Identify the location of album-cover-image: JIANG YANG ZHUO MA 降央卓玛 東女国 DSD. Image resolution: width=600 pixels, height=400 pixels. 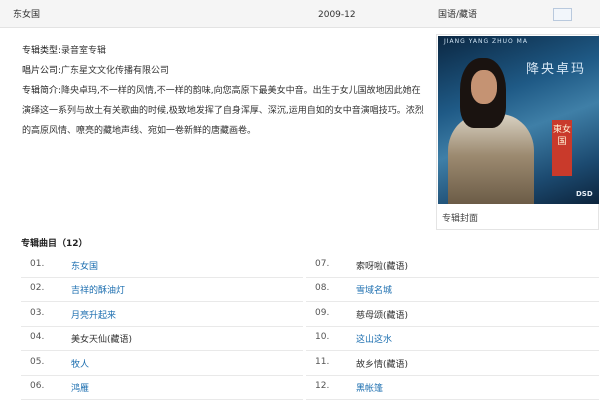
(518, 120).